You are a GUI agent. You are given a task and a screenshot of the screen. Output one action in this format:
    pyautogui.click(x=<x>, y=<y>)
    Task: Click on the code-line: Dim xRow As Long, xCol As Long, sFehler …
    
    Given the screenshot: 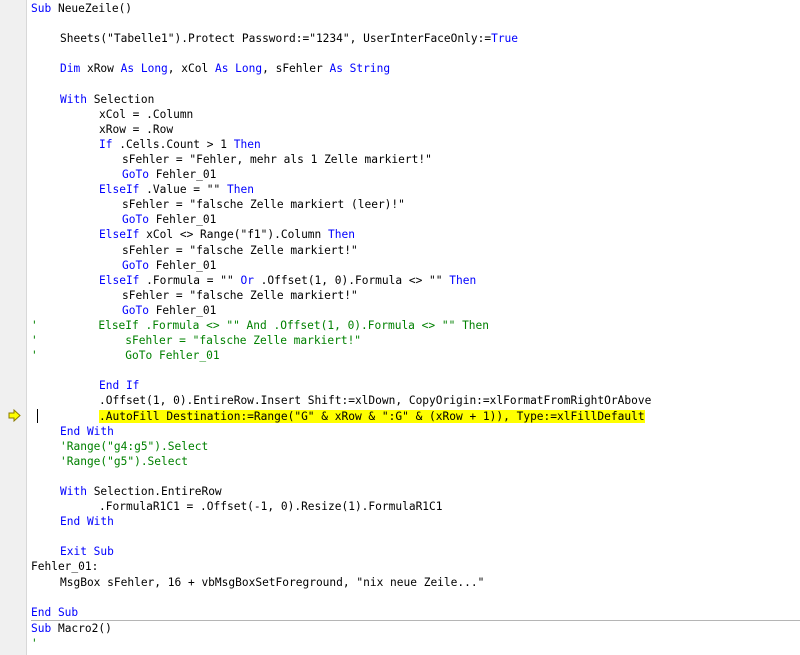 What is the action you would take?
    pyautogui.click(x=415, y=68)
    